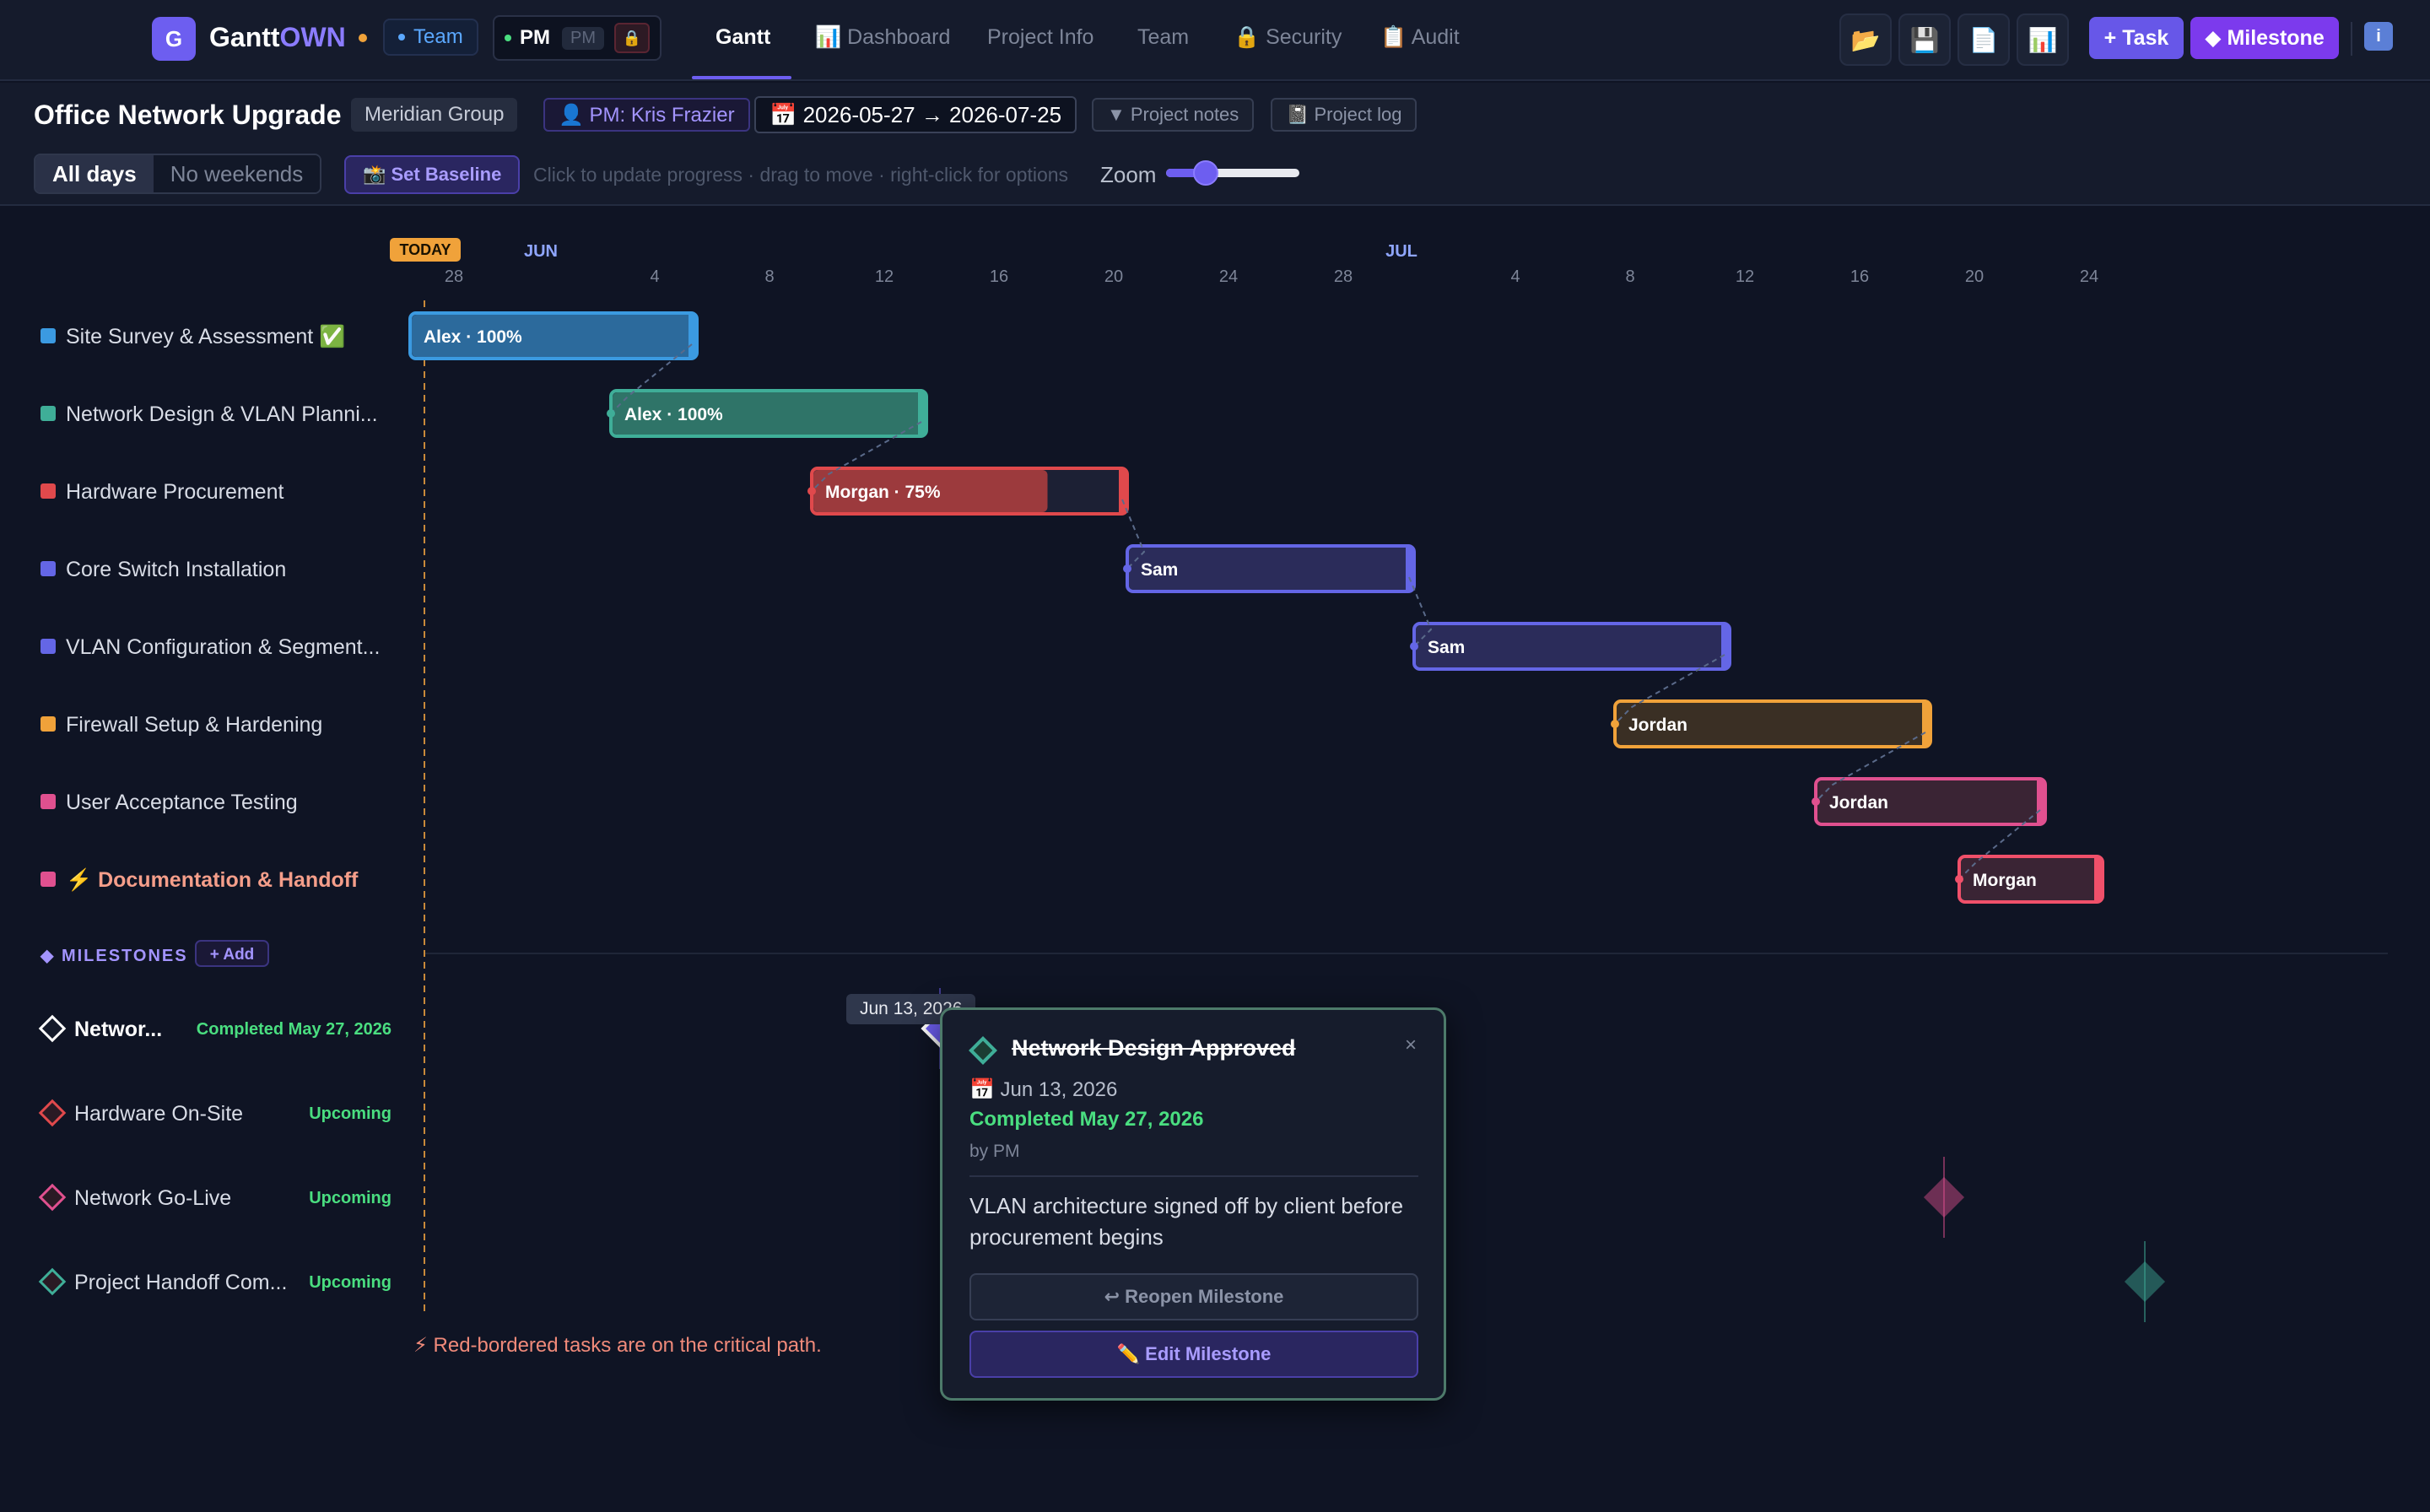 The height and width of the screenshot is (1512, 2430). I want to click on add-milestone-inline-label: + Add, so click(232, 955).